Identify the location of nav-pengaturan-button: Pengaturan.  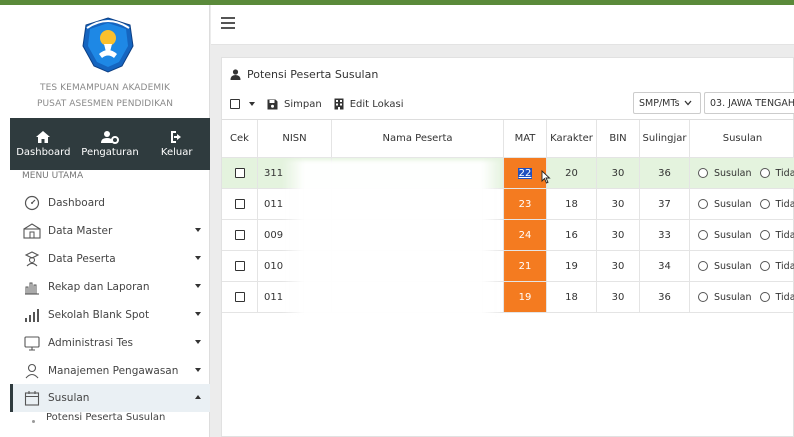
(110, 144).